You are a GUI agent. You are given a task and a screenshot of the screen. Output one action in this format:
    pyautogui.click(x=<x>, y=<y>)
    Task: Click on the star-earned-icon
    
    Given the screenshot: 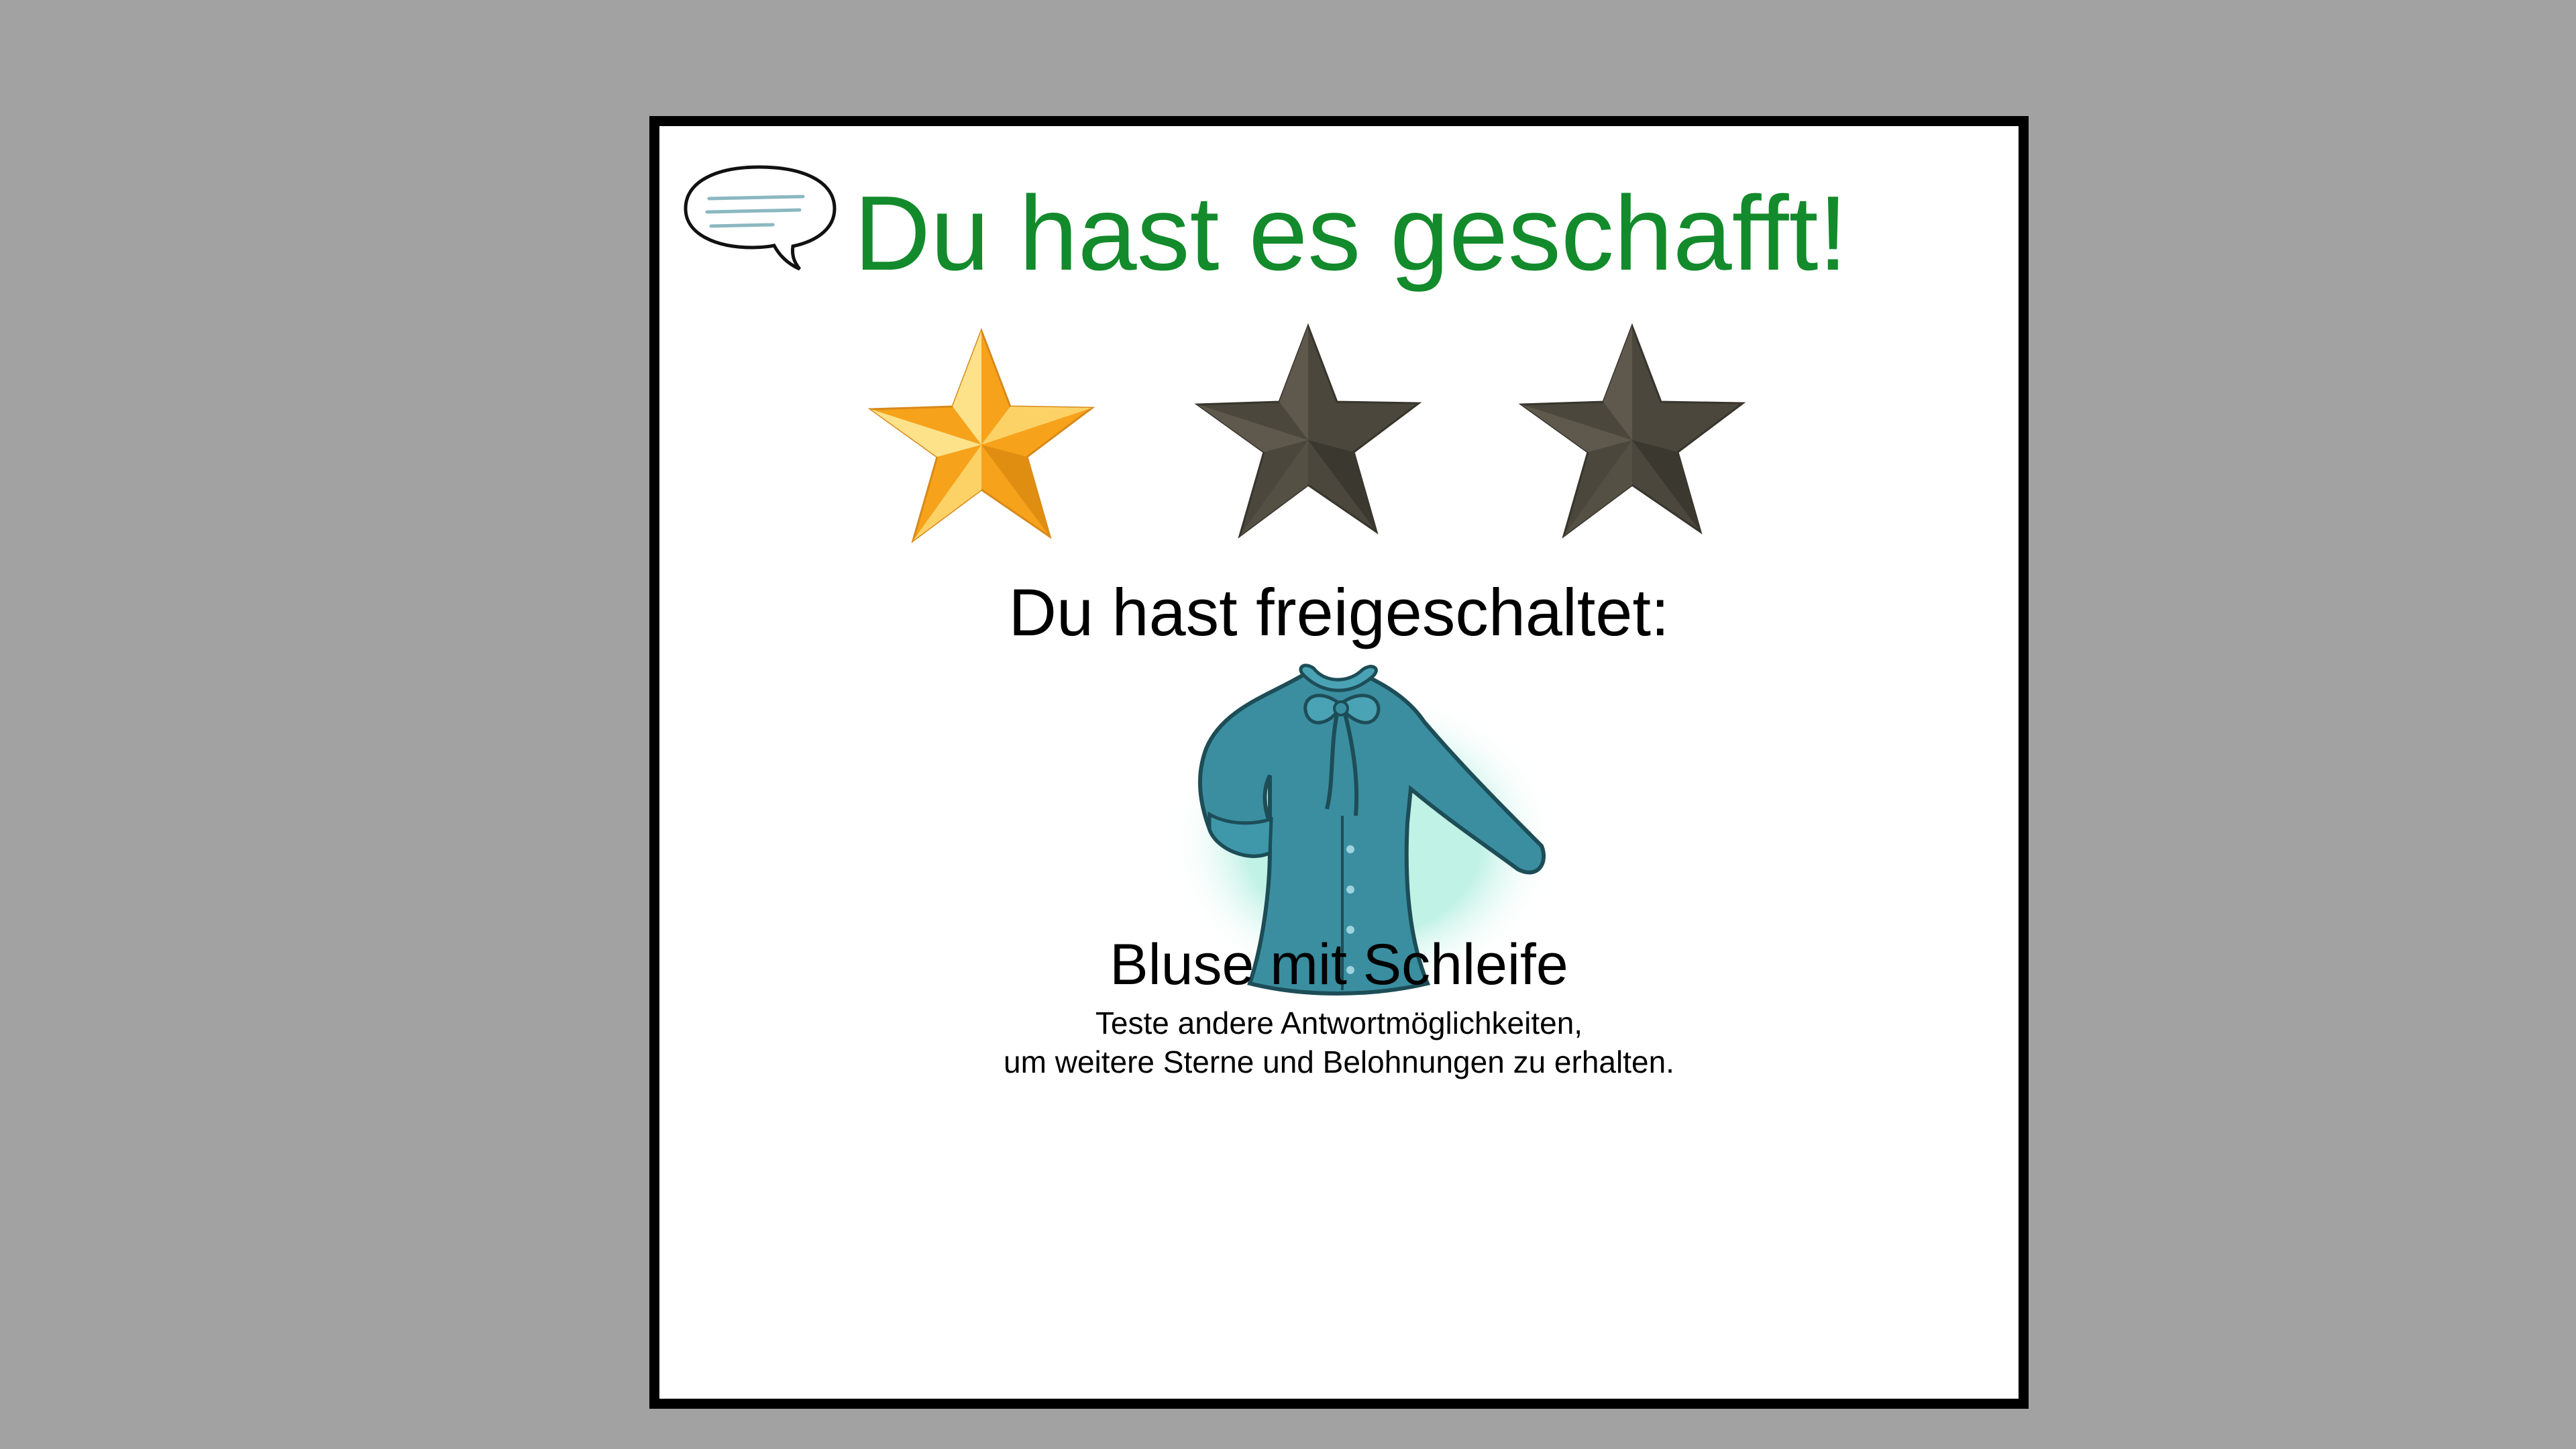 What is the action you would take?
    pyautogui.click(x=981, y=435)
    